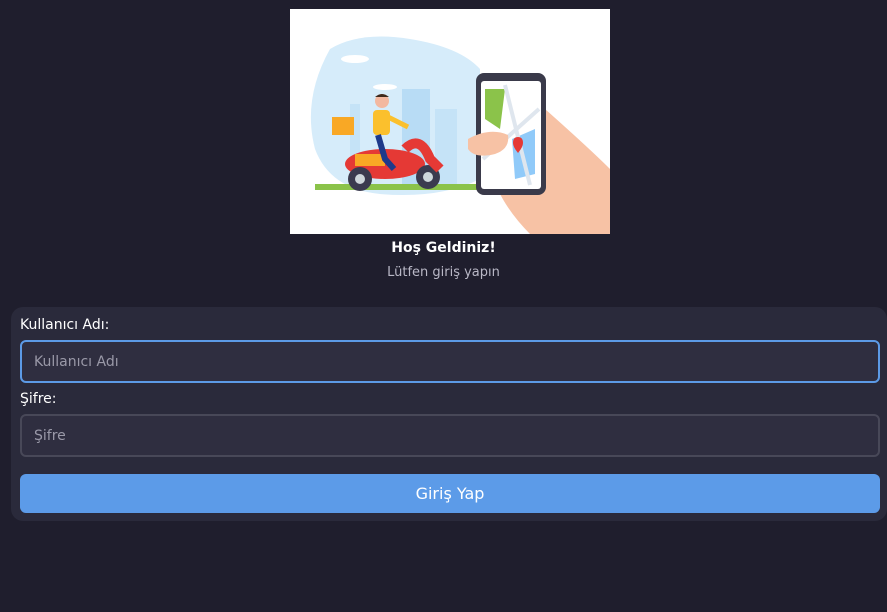  What do you see at coordinates (443, 248) in the screenshot?
I see `welcome-title: Hoş Geldiniz!` at bounding box center [443, 248].